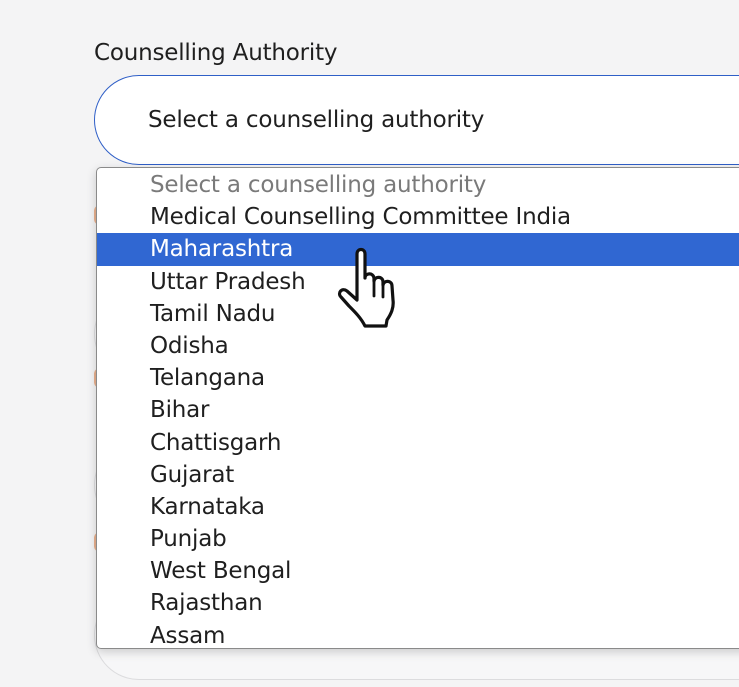 The image size is (739, 687). What do you see at coordinates (418, 634) in the screenshot?
I see `dropdown-option: Assam` at bounding box center [418, 634].